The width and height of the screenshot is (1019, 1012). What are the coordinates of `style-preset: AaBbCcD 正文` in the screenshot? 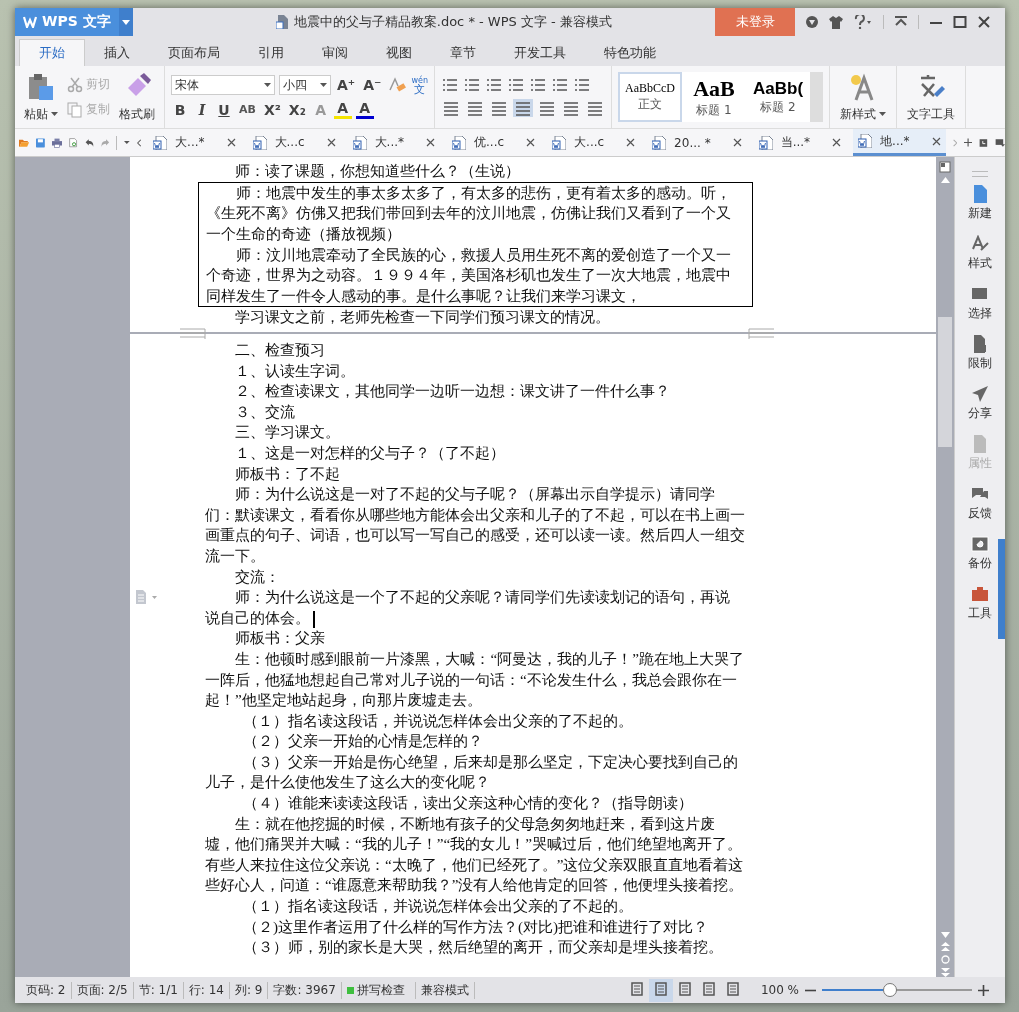 It's located at (650, 97).